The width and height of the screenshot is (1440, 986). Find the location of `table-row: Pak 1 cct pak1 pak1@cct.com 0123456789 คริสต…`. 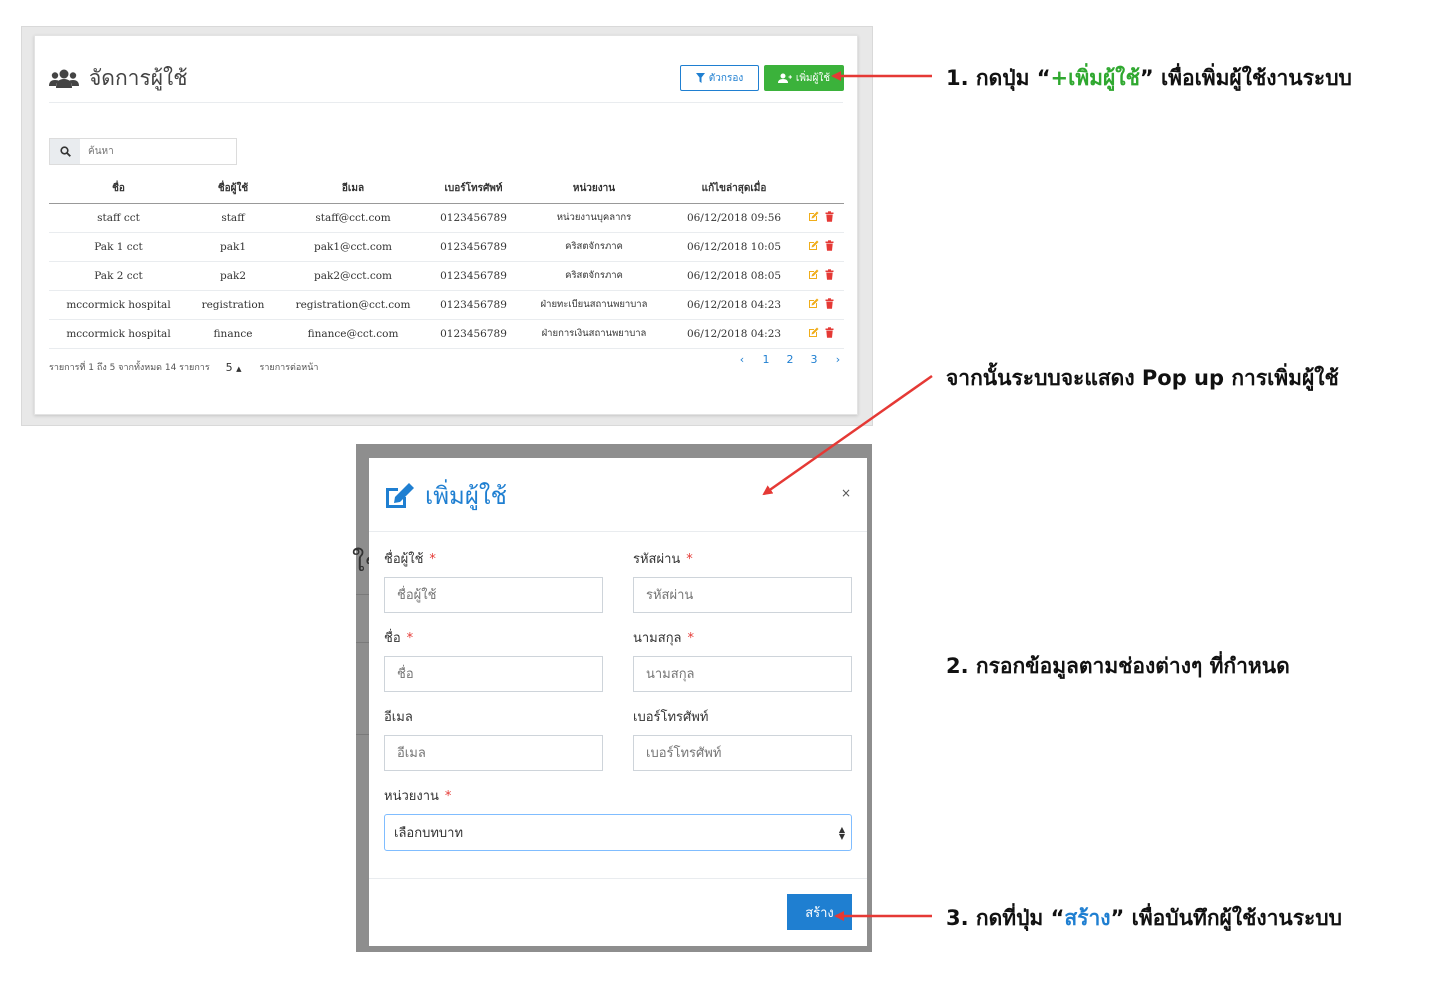

table-row: Pak 1 cct pak1 pak1@cct.com 0123456789 คริสต… is located at coordinates (446, 247).